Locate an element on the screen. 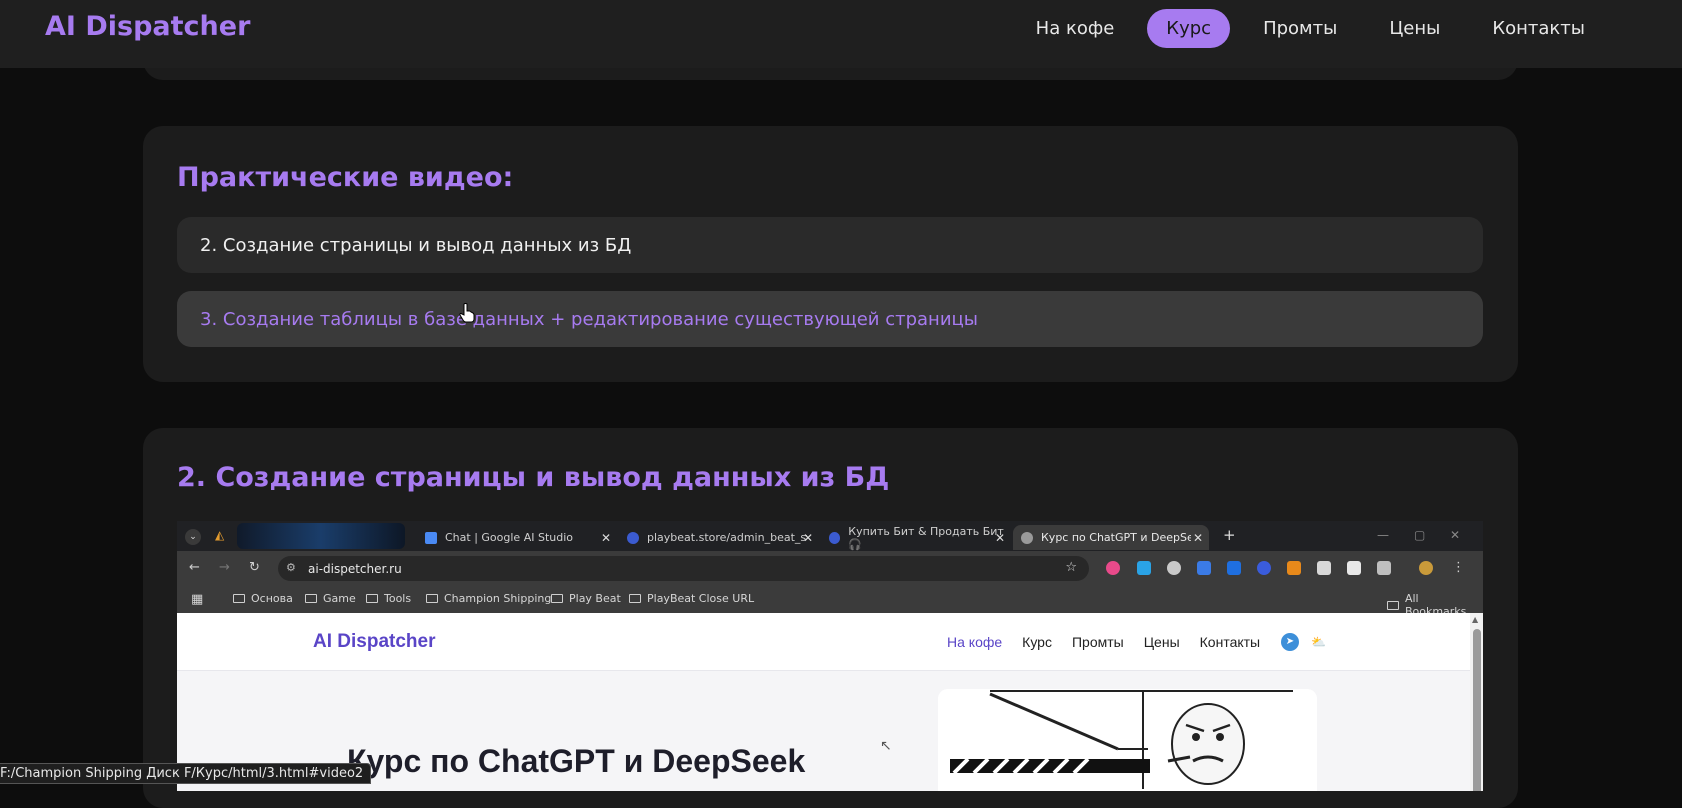 This screenshot has width=1682, height=808. scroll-up-icon: ▲ is located at coordinates (1475, 619).